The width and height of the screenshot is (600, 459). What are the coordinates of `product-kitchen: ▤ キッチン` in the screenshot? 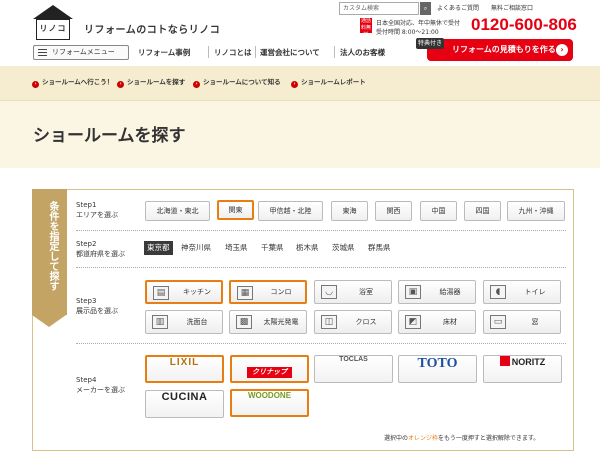 It's located at (184, 292).